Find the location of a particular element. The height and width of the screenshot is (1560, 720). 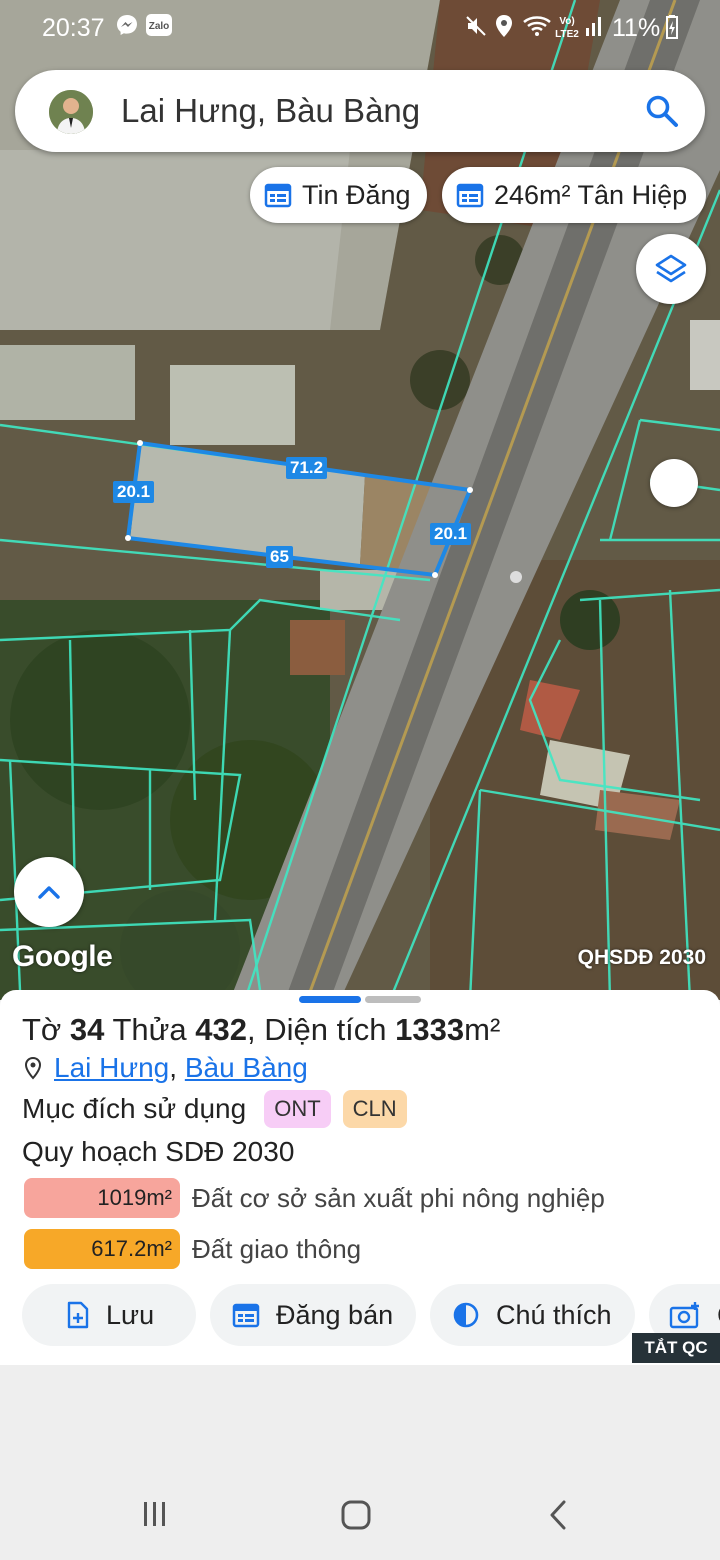

zalo-icon: Zalo is located at coordinates (159, 28).